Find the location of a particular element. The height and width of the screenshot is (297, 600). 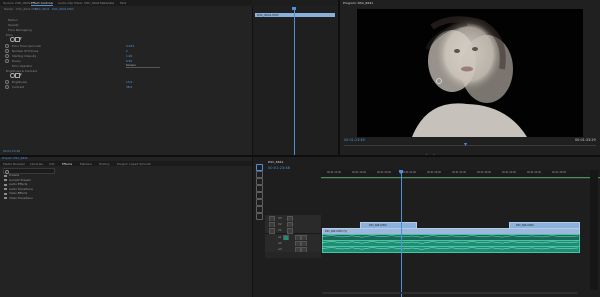

type-tool-icon is located at coordinates (259, 216).